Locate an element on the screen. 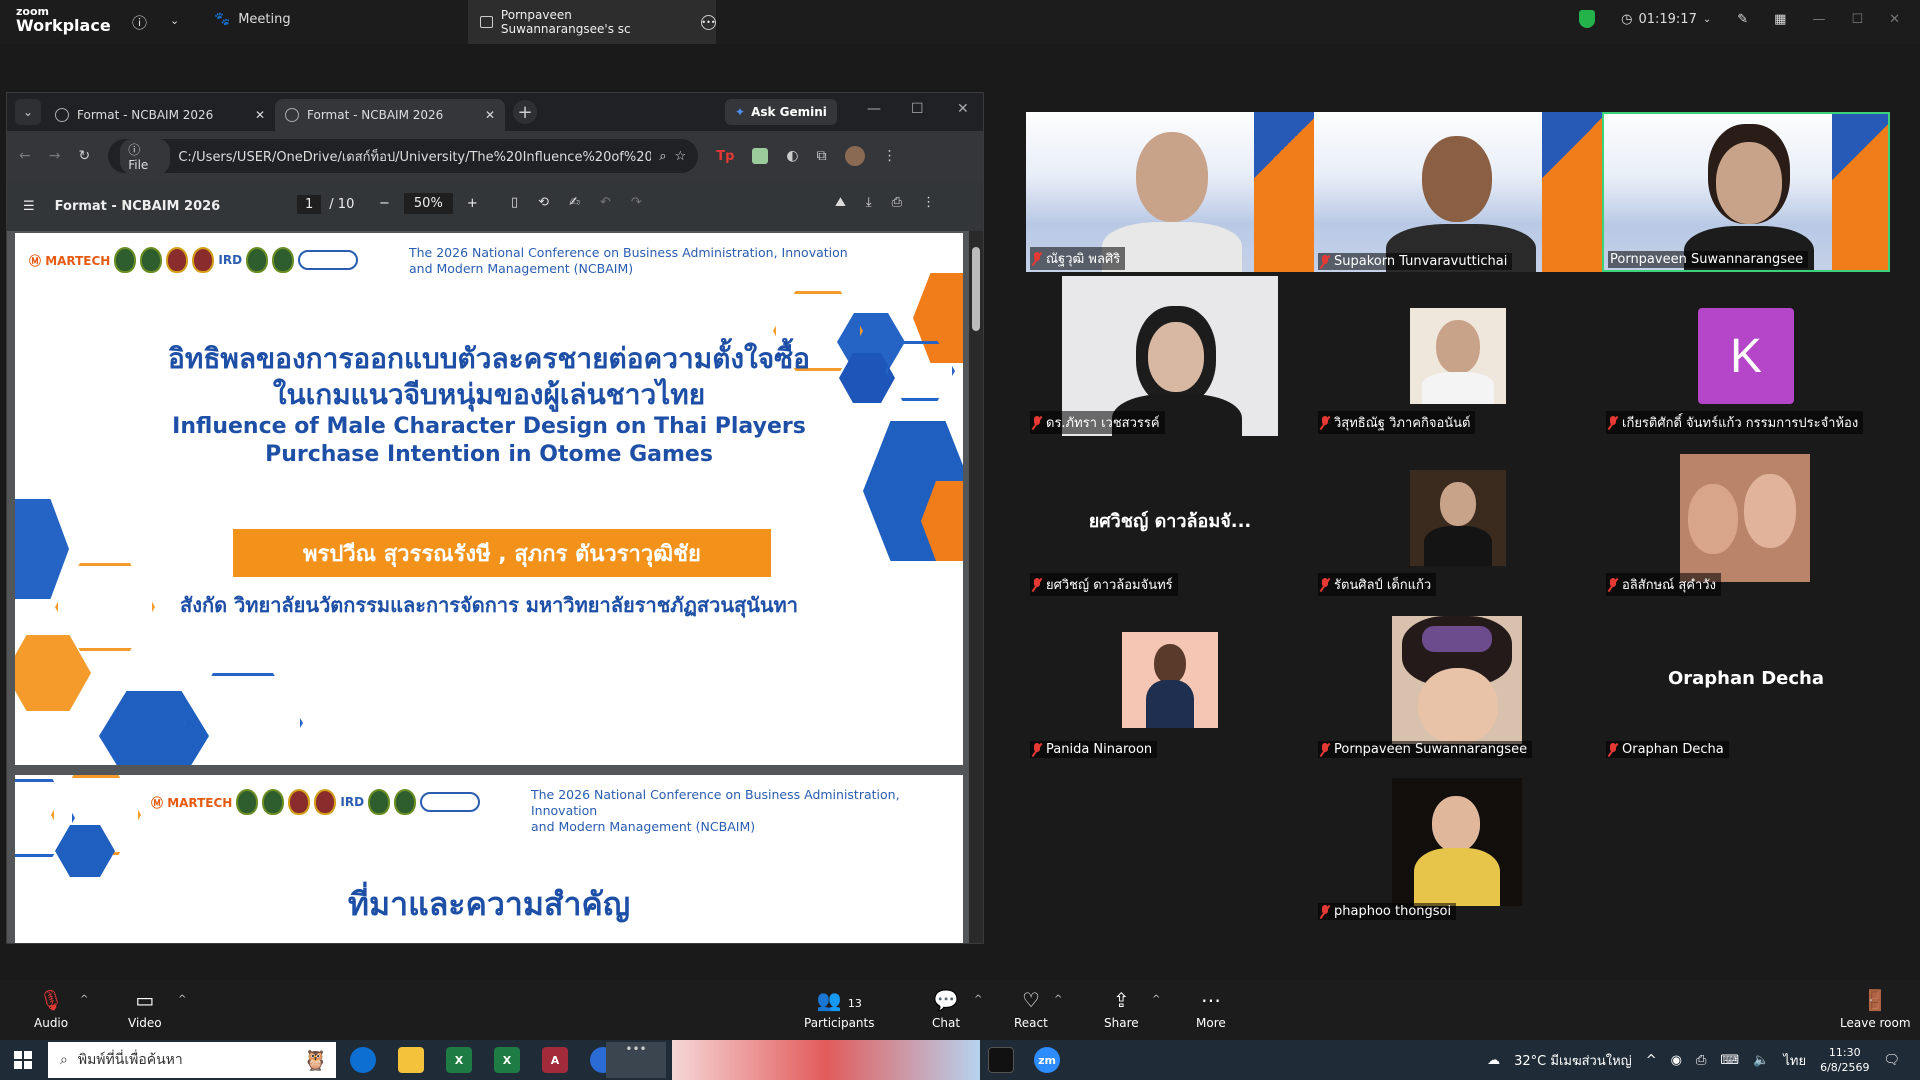 This screenshot has height=1080, width=1920. extension-tp-icon: Tp is located at coordinates (725, 156).